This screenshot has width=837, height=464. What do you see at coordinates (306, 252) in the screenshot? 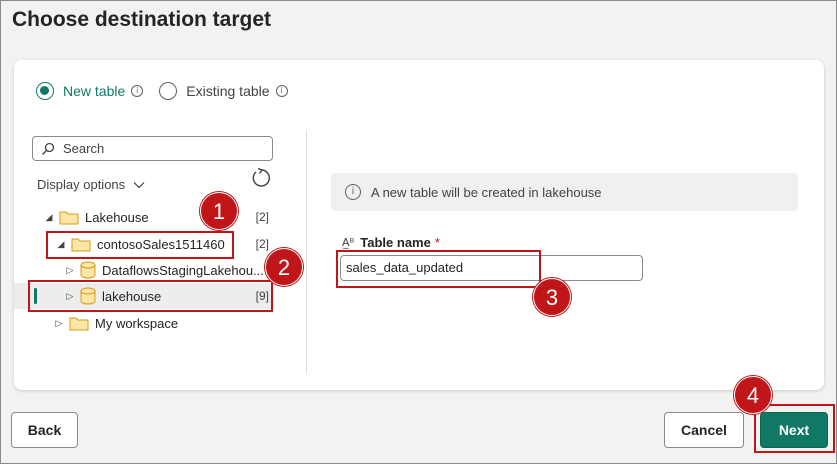
I see `panel-divider` at bounding box center [306, 252].